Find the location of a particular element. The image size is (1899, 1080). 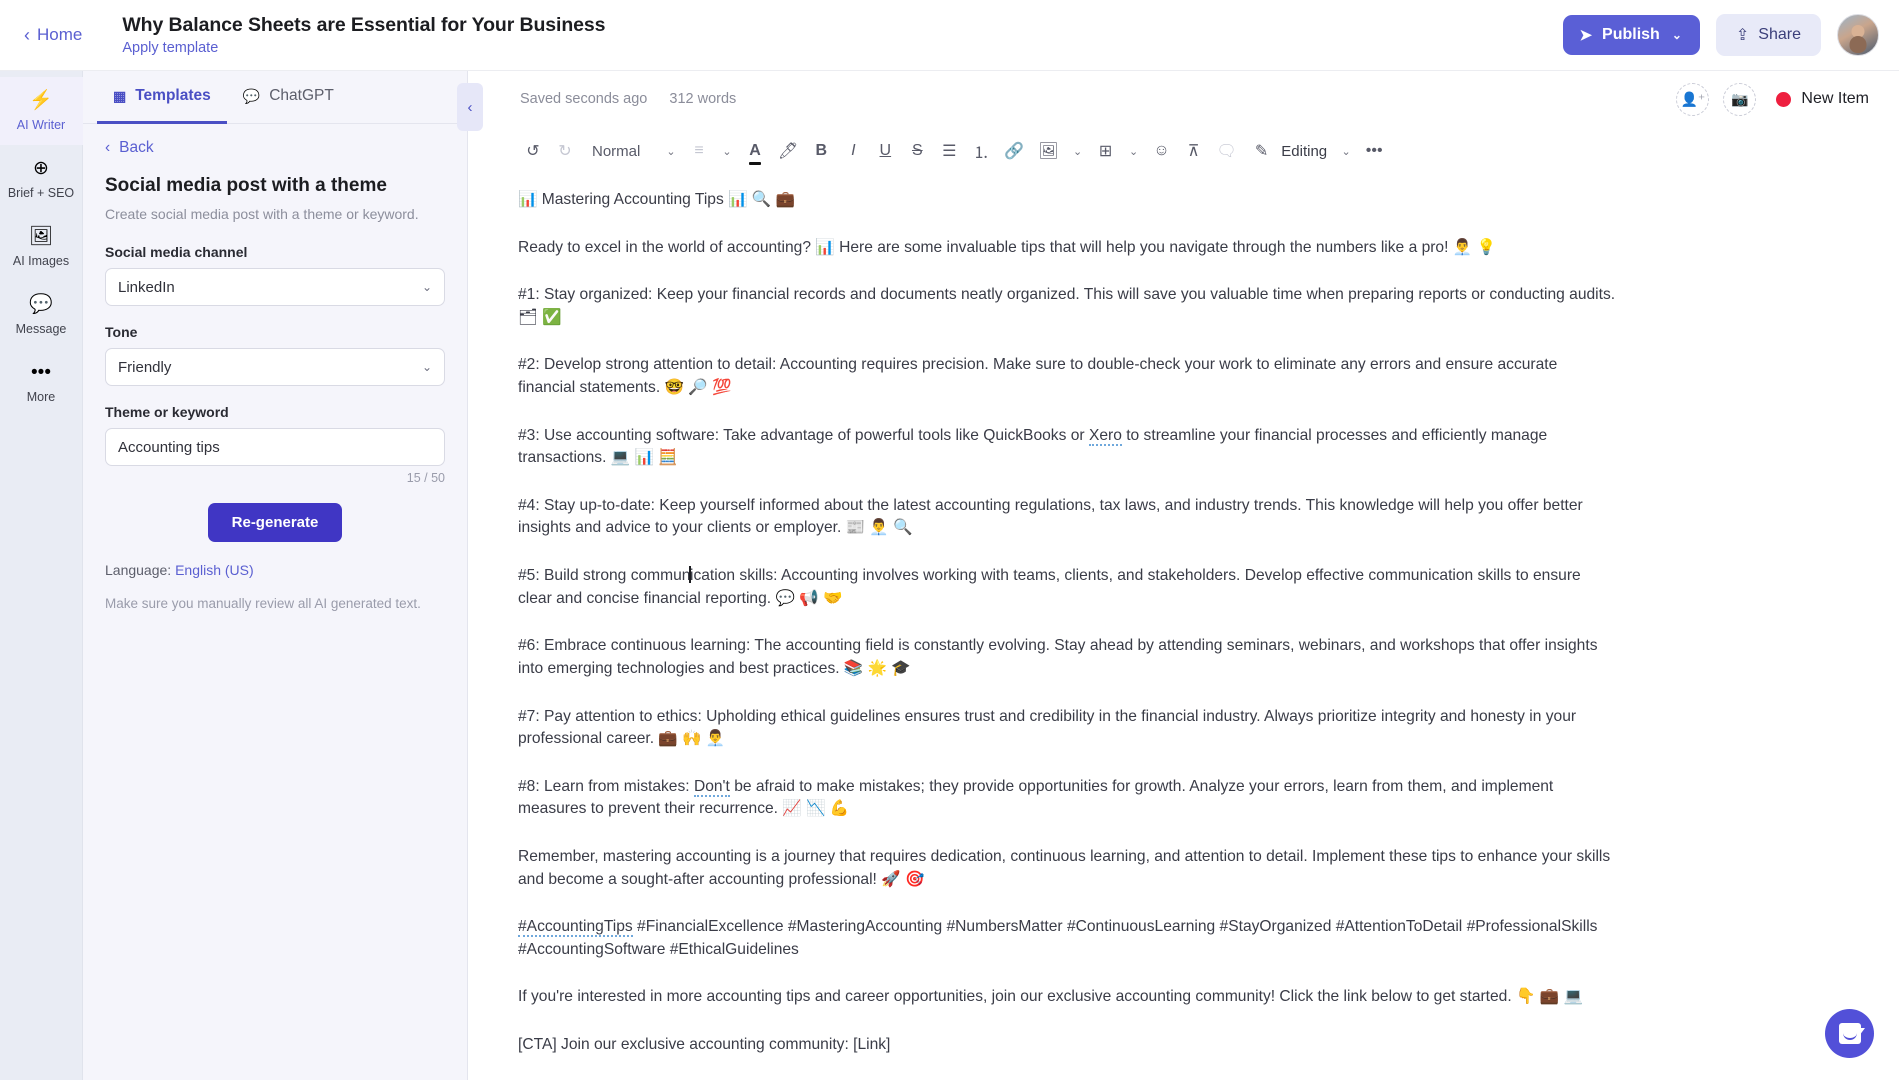

support-chat-button is located at coordinates (1849, 1033).